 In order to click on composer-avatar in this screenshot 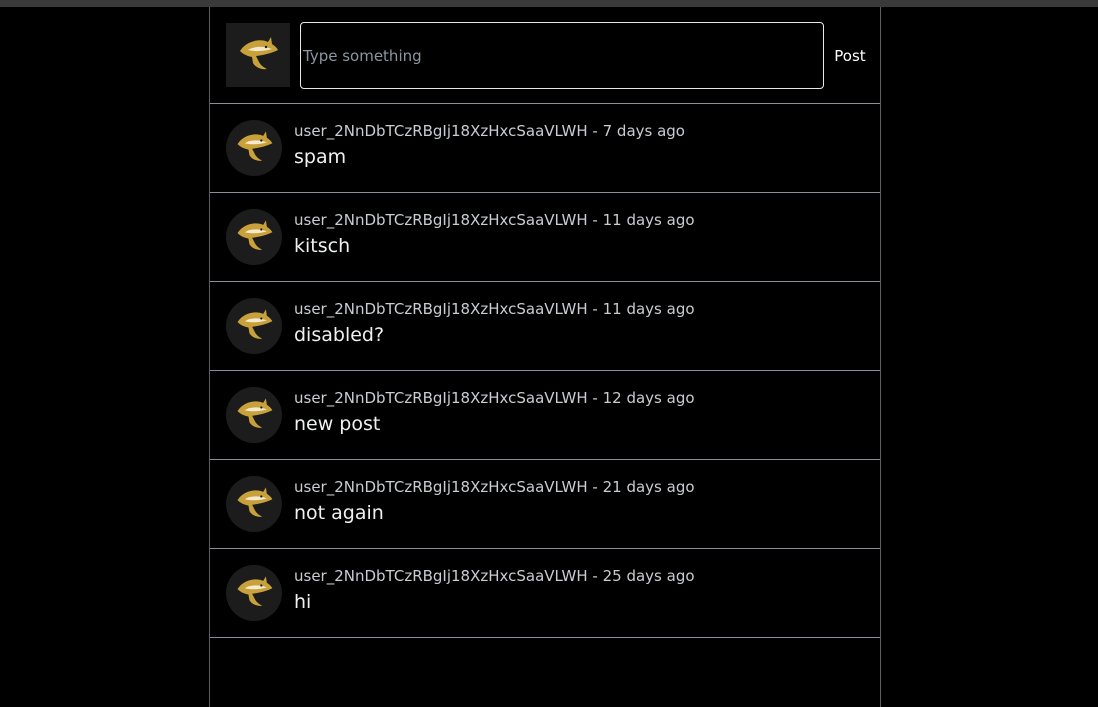, I will do `click(258, 55)`.